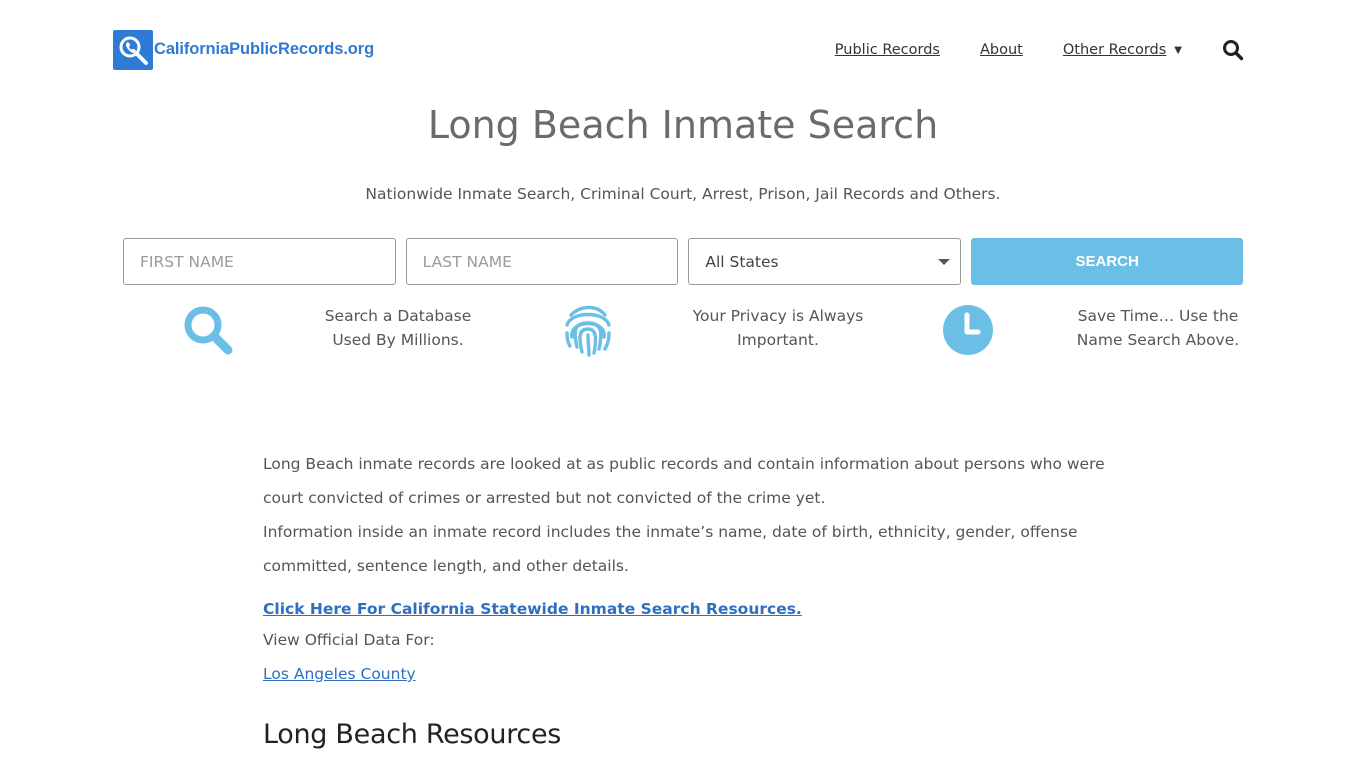 Image resolution: width=1366 pixels, height=768 pixels. I want to click on feature-line: Search a Database, so click(398, 316).